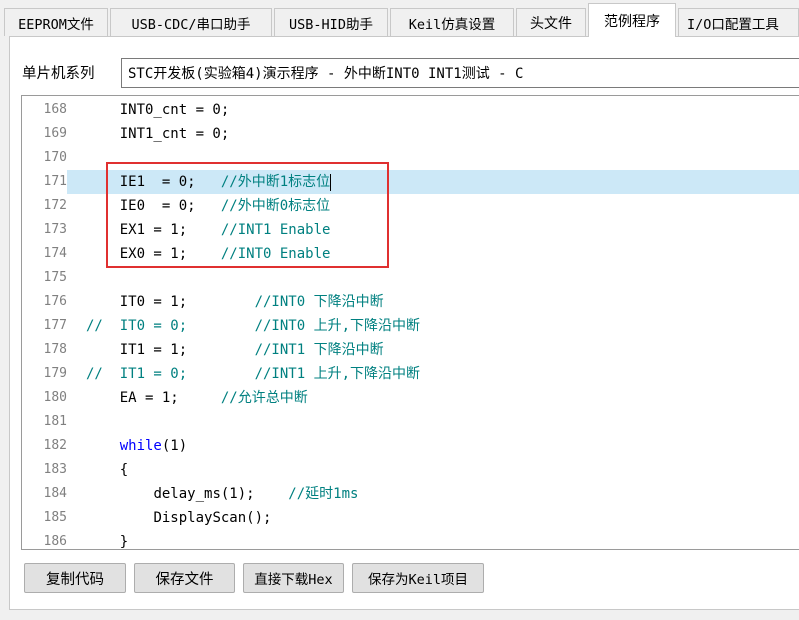  What do you see at coordinates (452, 22) in the screenshot?
I see `tab-keil-sim: Keil仿真设置` at bounding box center [452, 22].